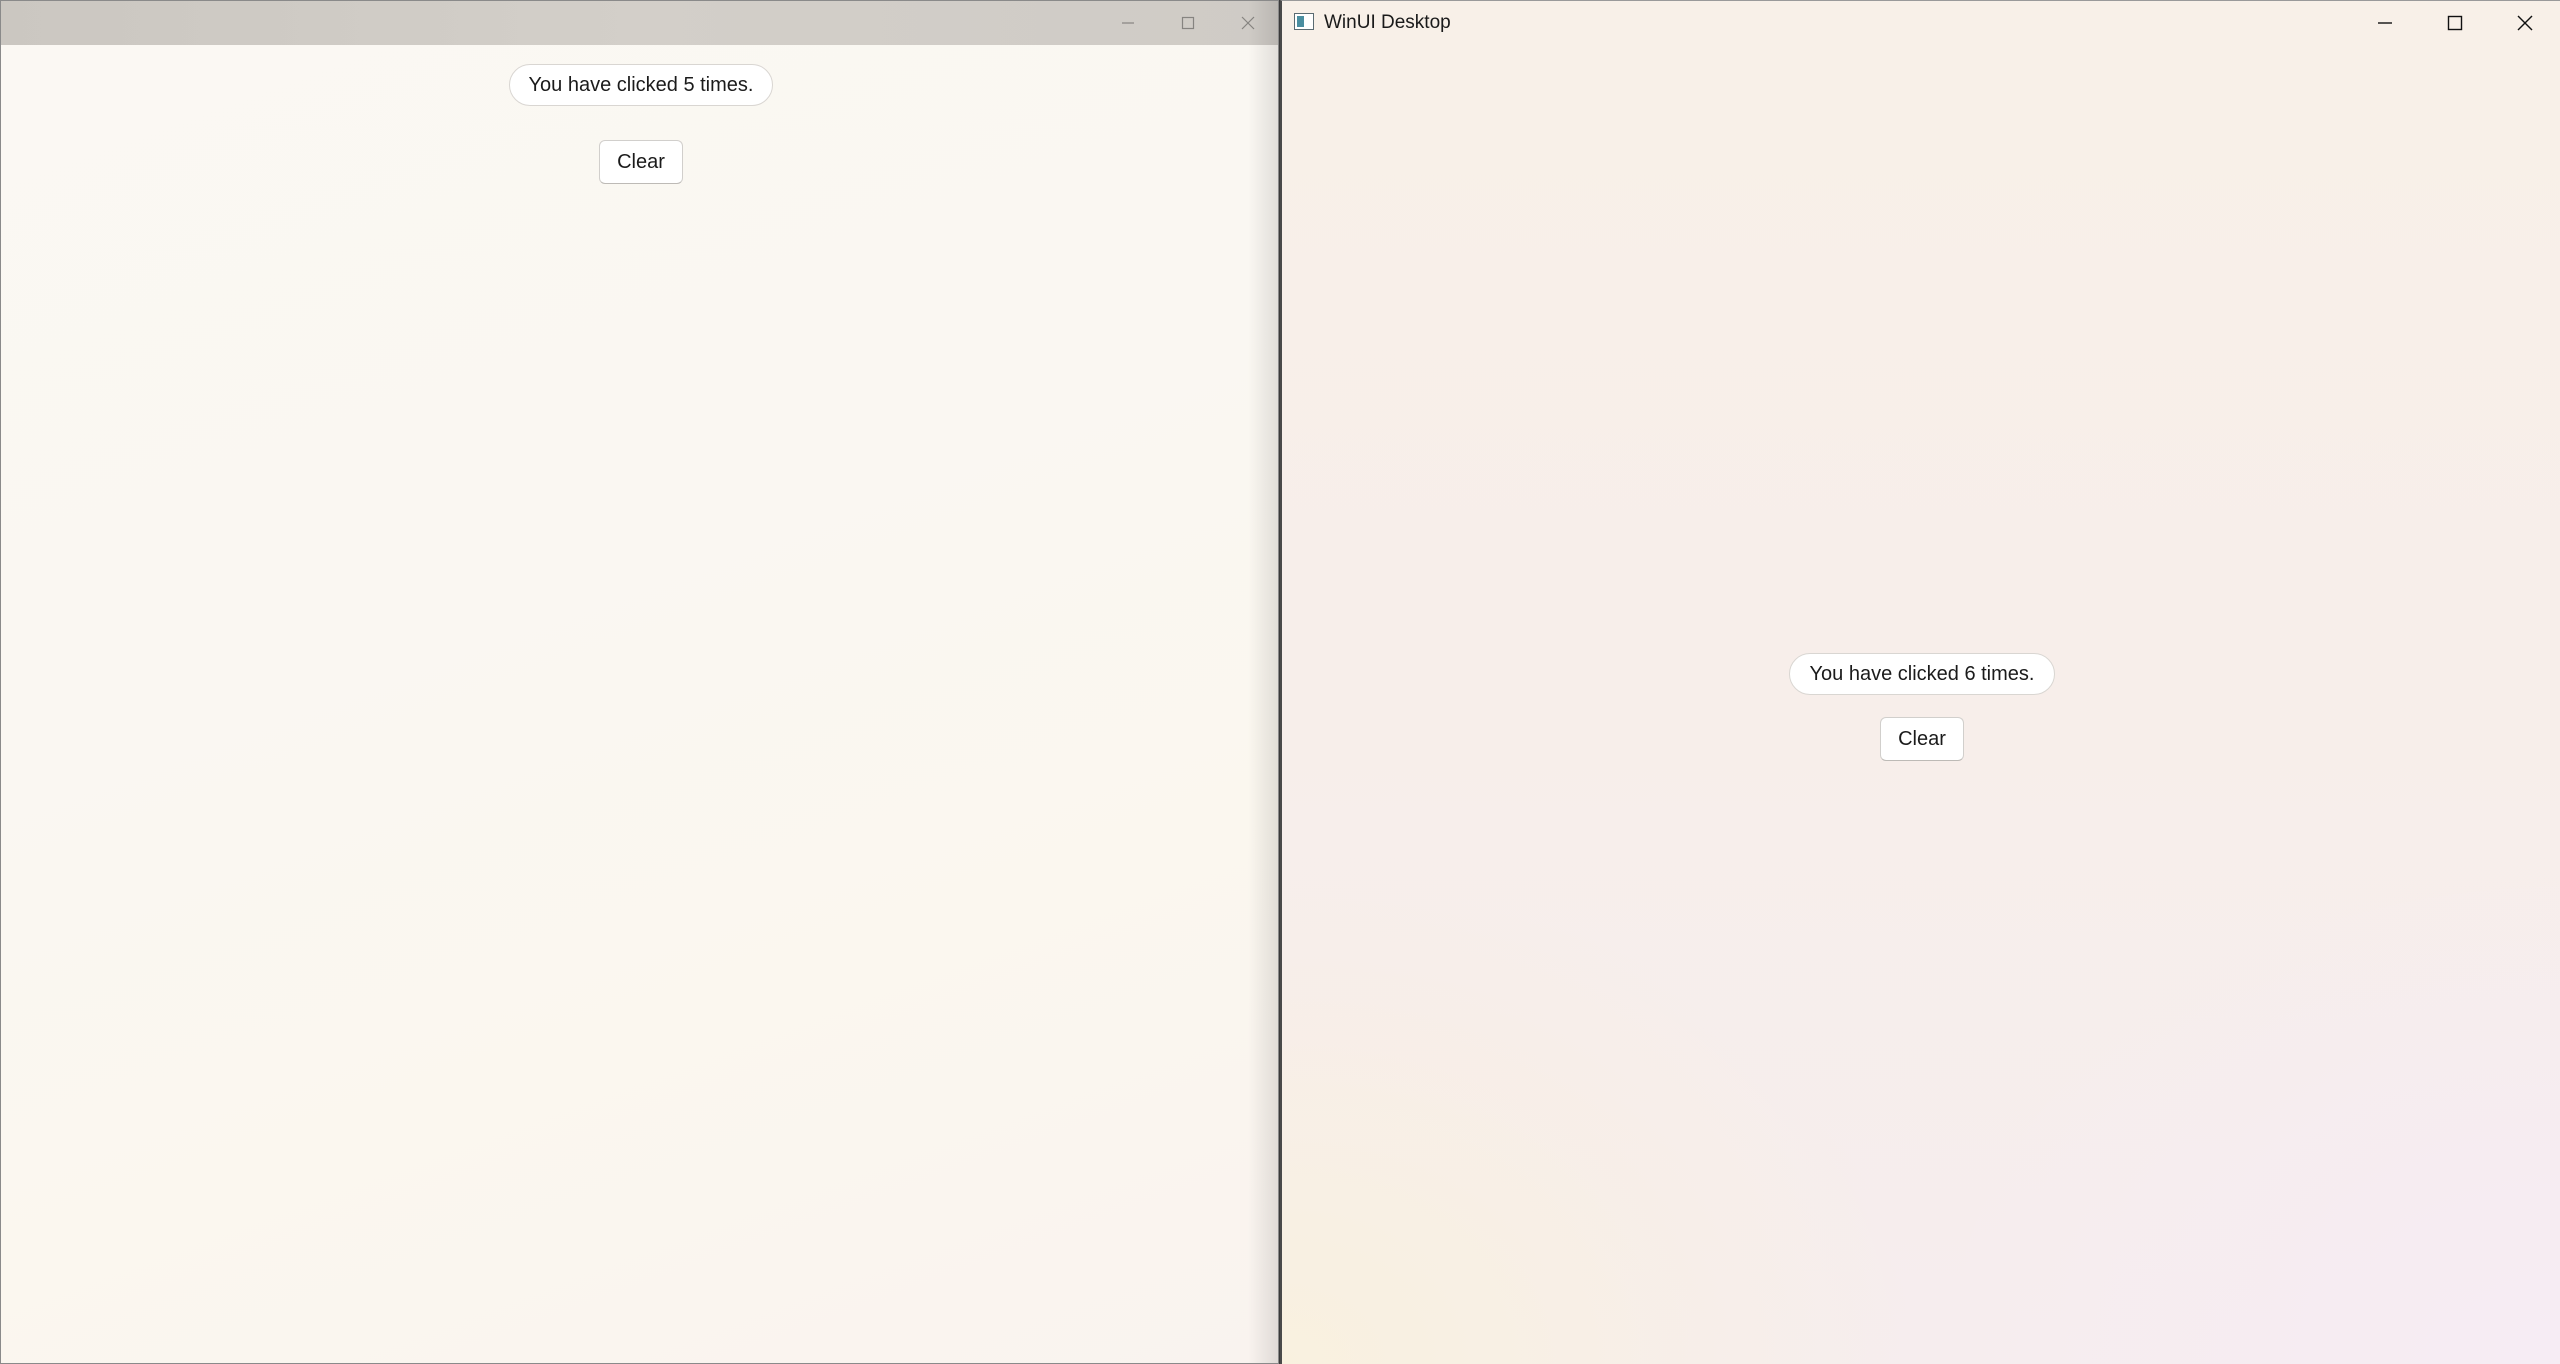 The height and width of the screenshot is (1364, 2560). I want to click on click-counter-text: You have clicked 6 times., so click(1922, 674).